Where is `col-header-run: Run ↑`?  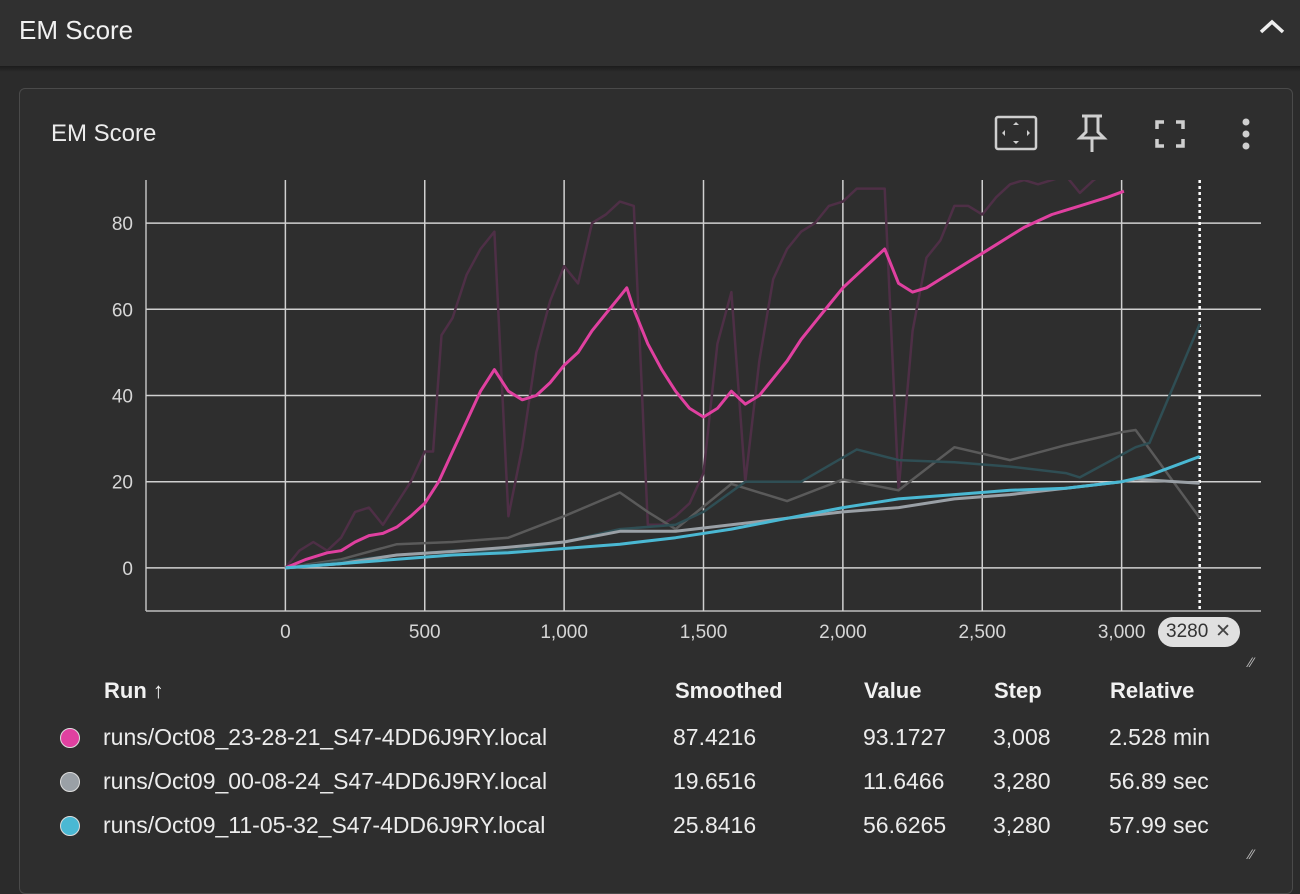 col-header-run: Run ↑ is located at coordinates (134, 691).